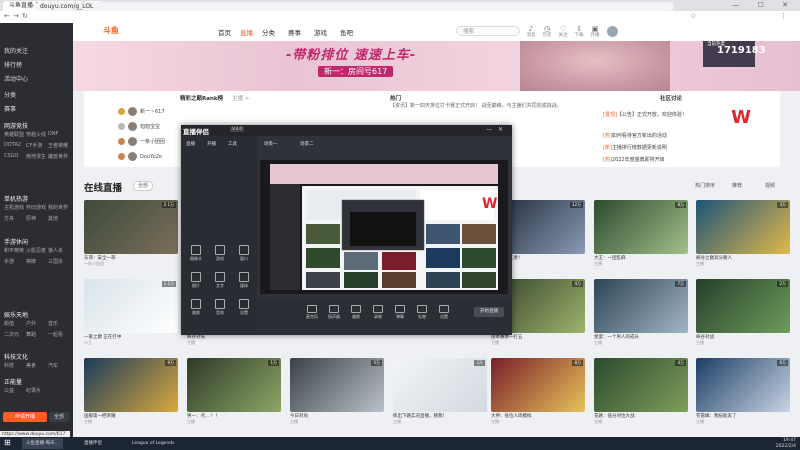 This screenshot has width=800, height=450. I want to click on obs-tab-live: 直播, so click(190, 144).